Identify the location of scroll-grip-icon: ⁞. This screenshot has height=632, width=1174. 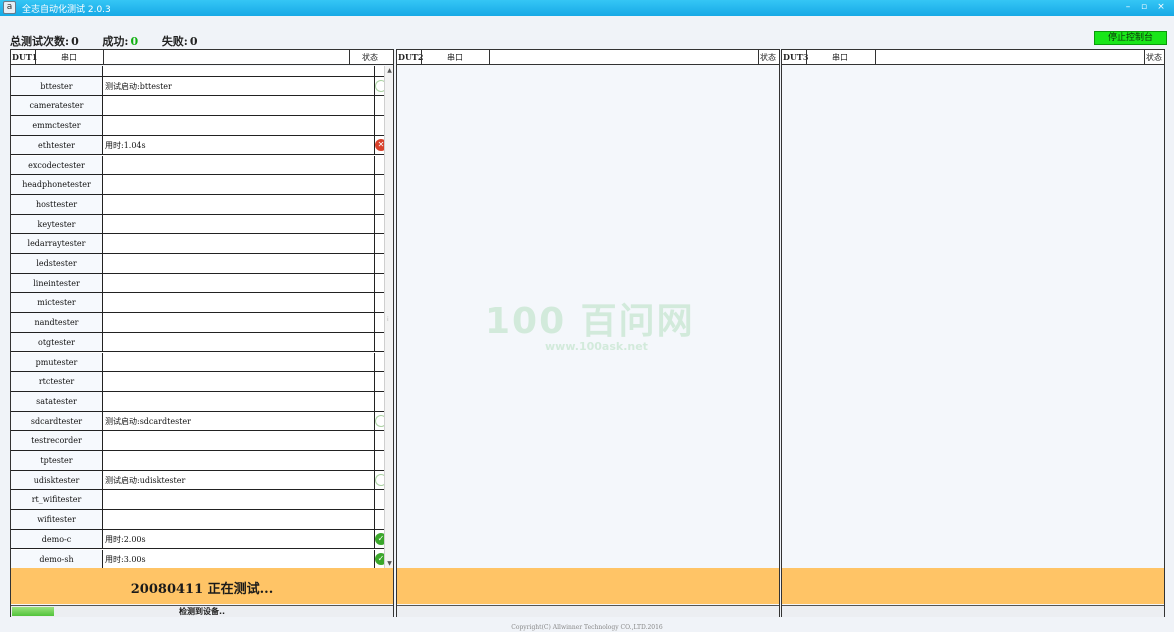
(389, 320).